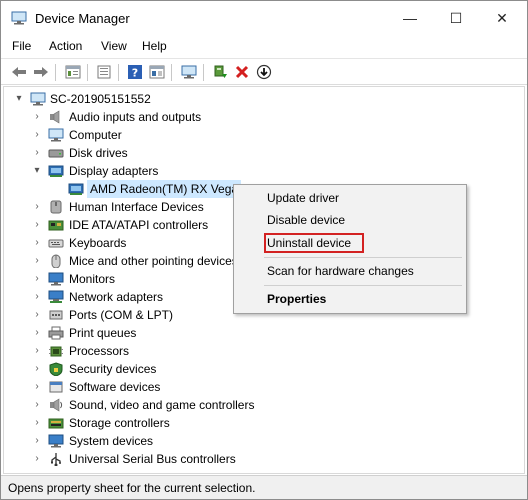 The height and width of the screenshot is (500, 528). I want to click on scan-hardware-button, so click(189, 72).